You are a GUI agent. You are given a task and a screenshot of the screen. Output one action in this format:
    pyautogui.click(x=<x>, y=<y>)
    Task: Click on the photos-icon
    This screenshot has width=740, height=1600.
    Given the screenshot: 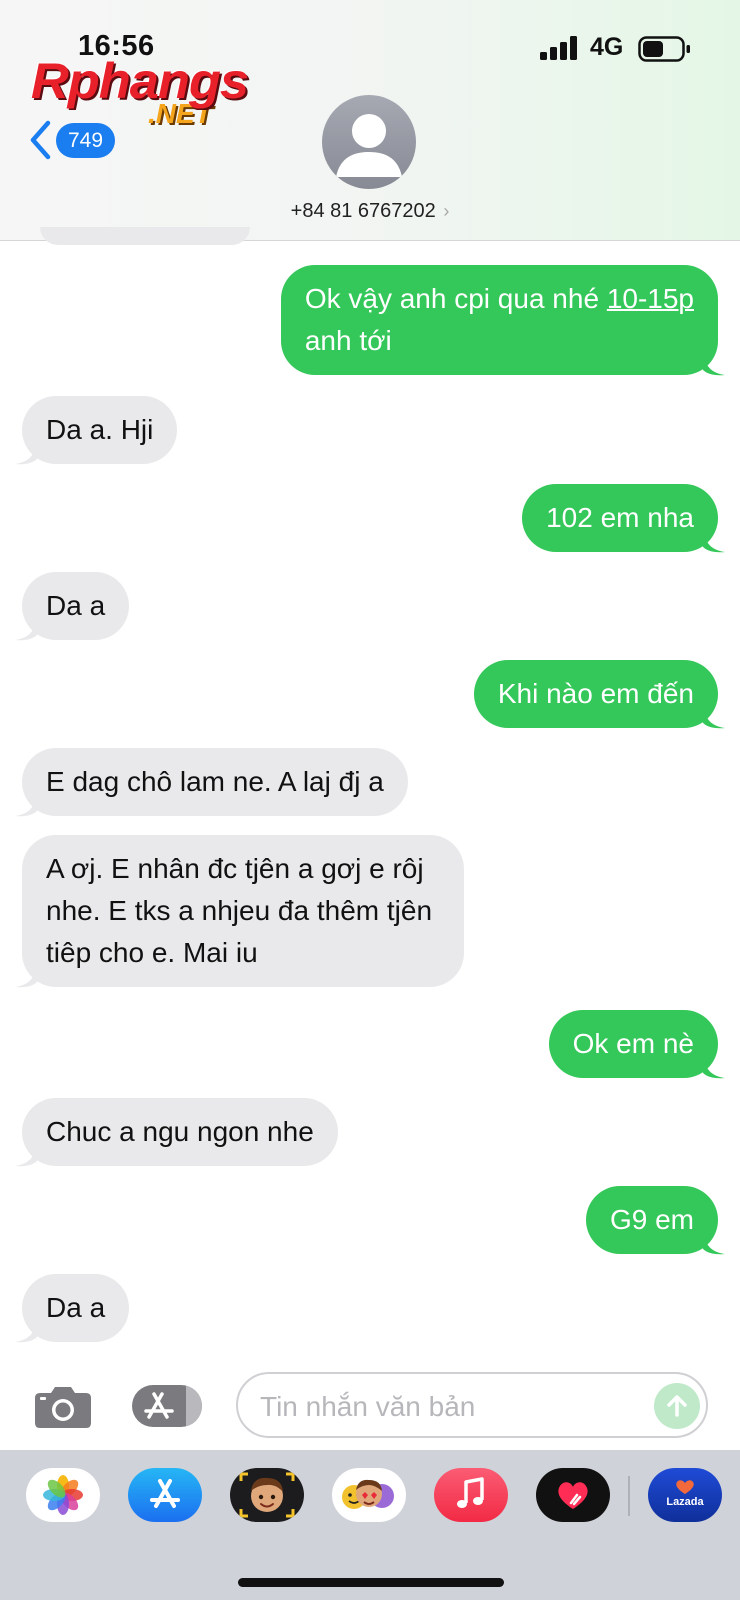 What is the action you would take?
    pyautogui.click(x=63, y=1495)
    